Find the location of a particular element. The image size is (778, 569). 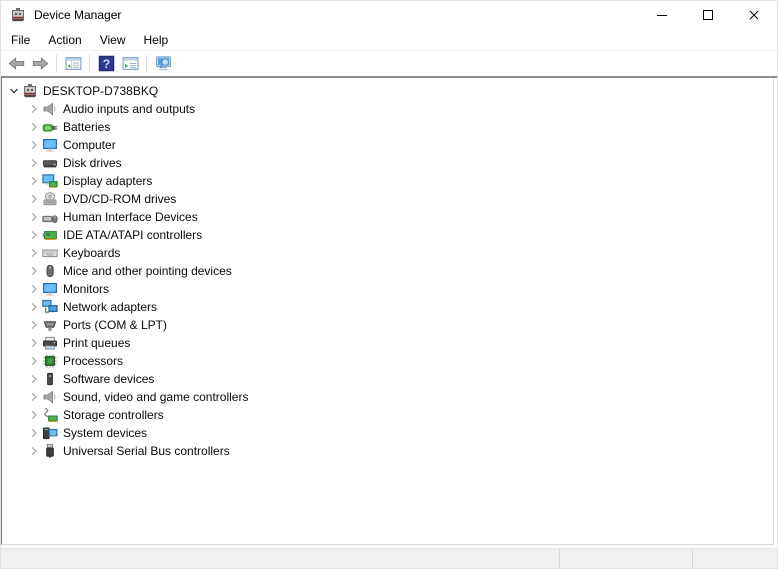

window-controls is located at coordinates (708, 15).